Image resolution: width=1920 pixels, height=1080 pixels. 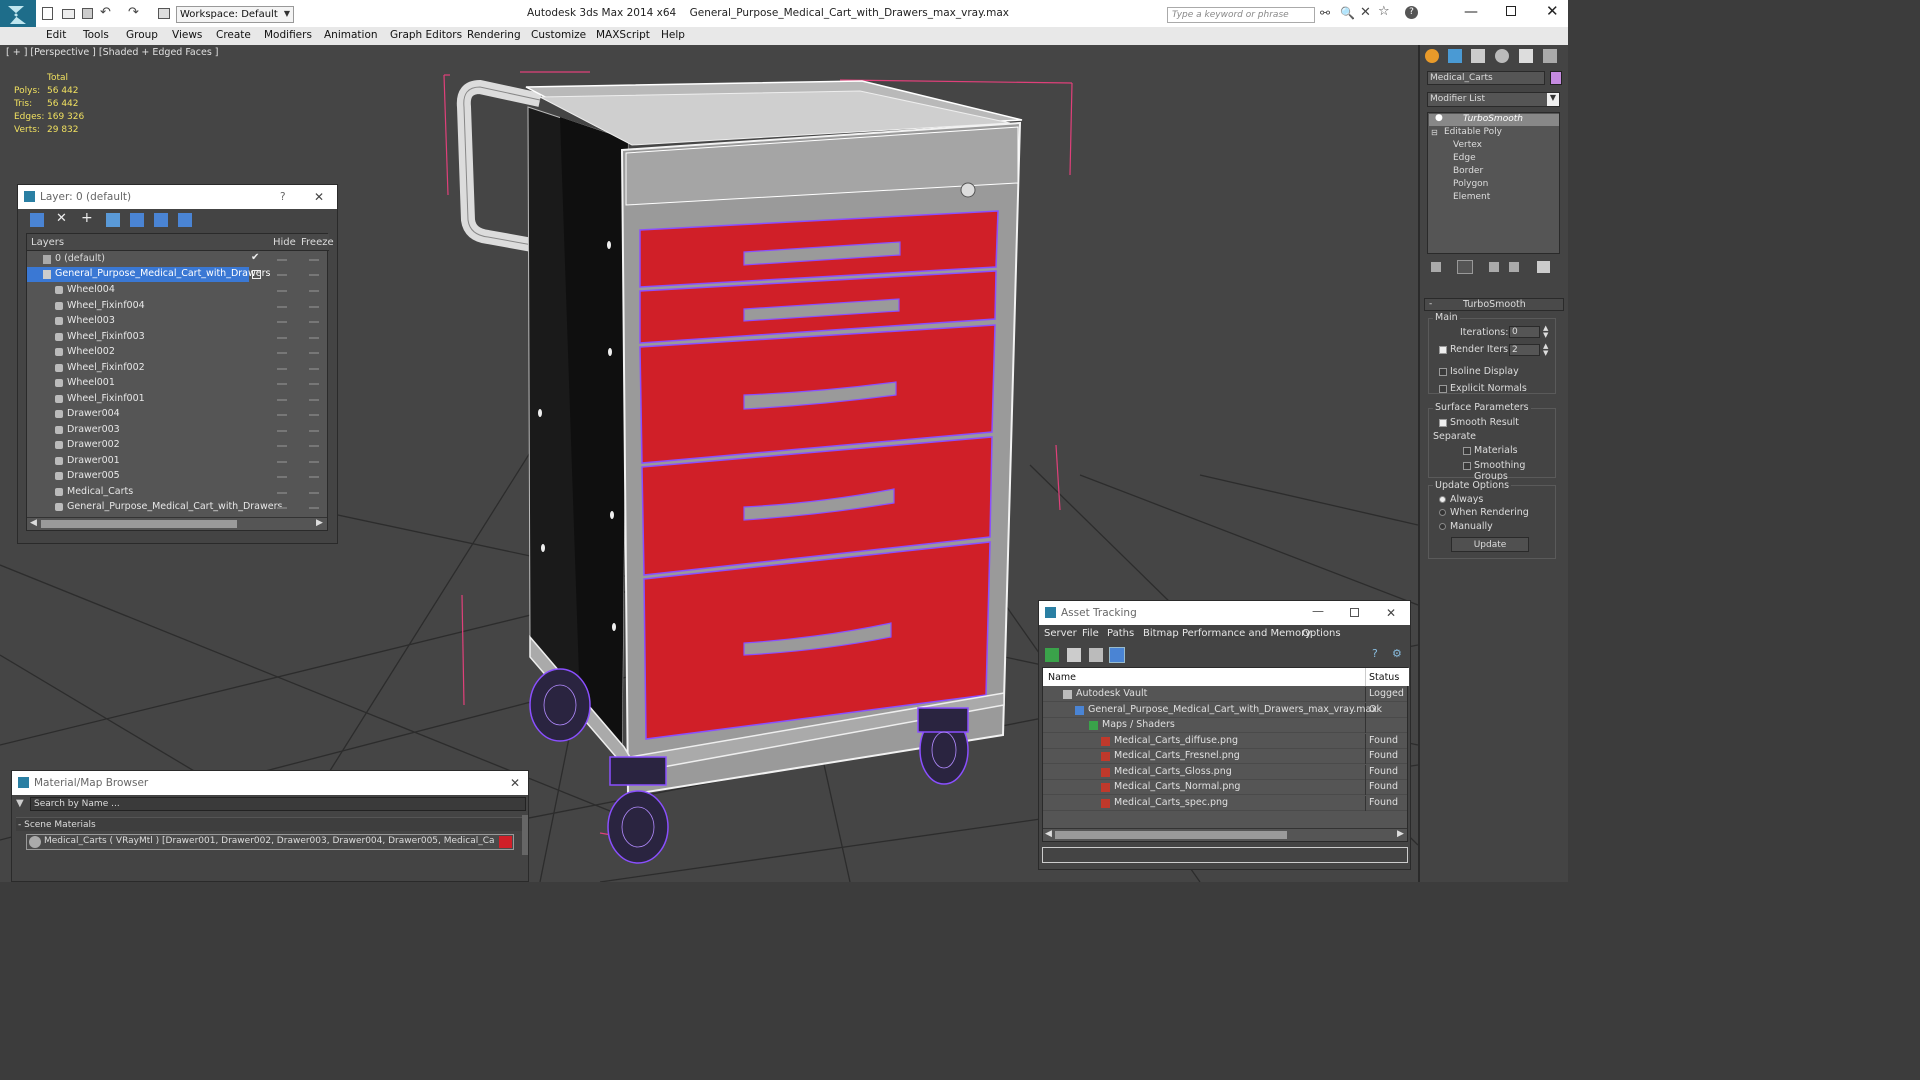 What do you see at coordinates (1443, 350) in the screenshot?
I see `render-iters-checkbox` at bounding box center [1443, 350].